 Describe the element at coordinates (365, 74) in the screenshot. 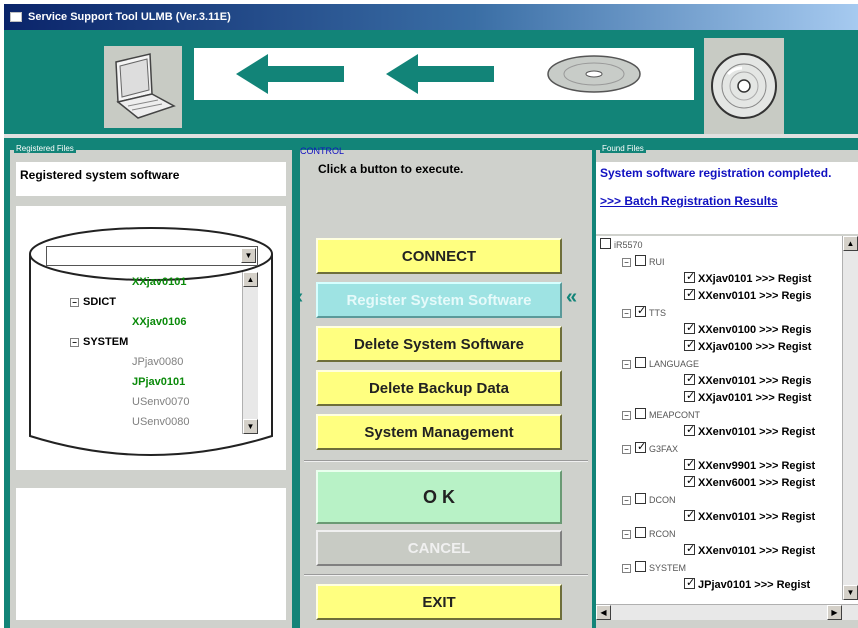

I see `left-arrow-icon` at that location.